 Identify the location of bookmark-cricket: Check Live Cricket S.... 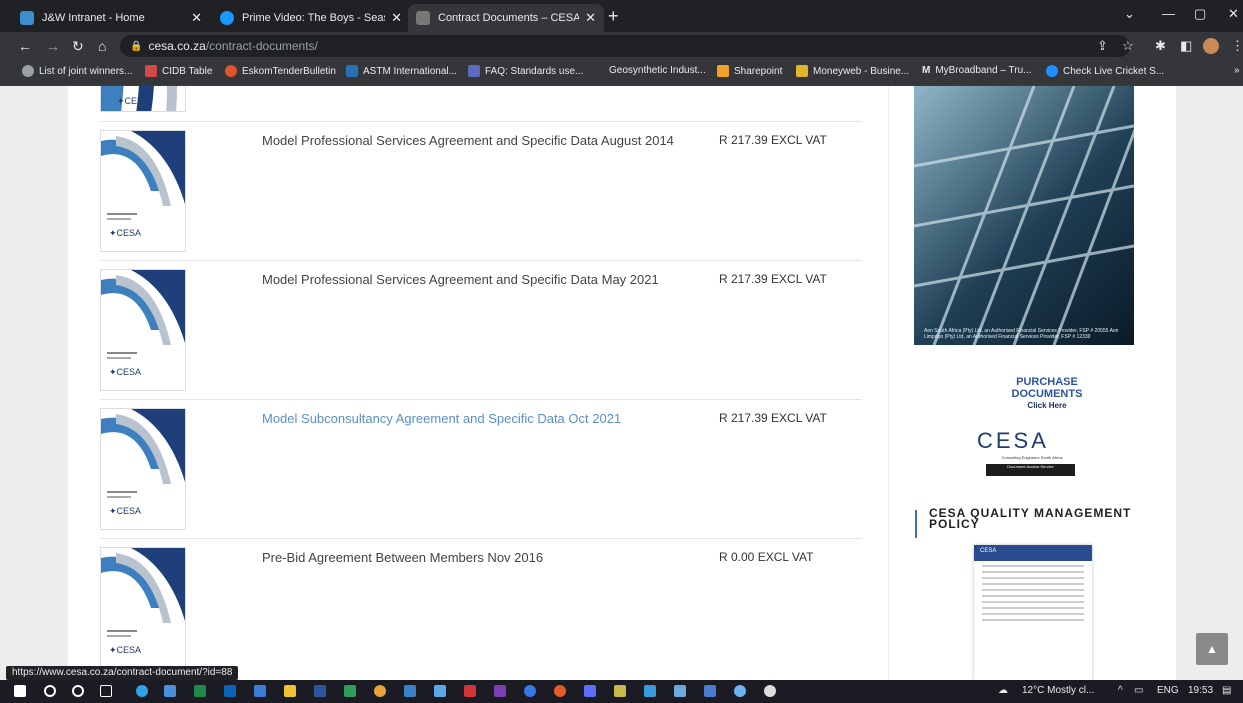
(1105, 71).